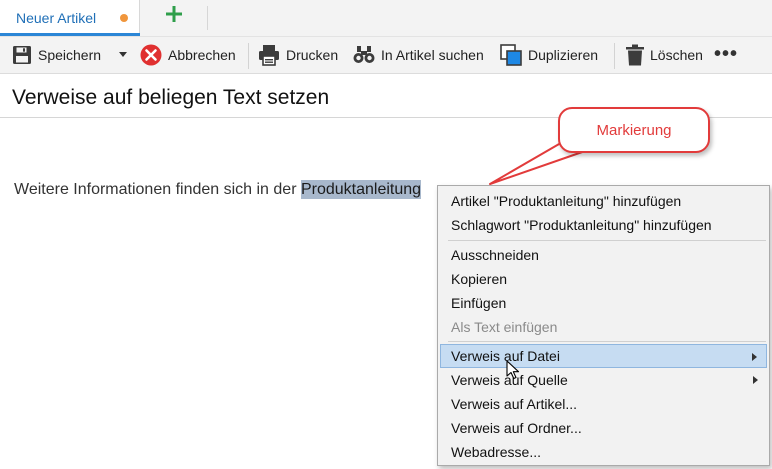  I want to click on tab-divider, so click(207, 18).